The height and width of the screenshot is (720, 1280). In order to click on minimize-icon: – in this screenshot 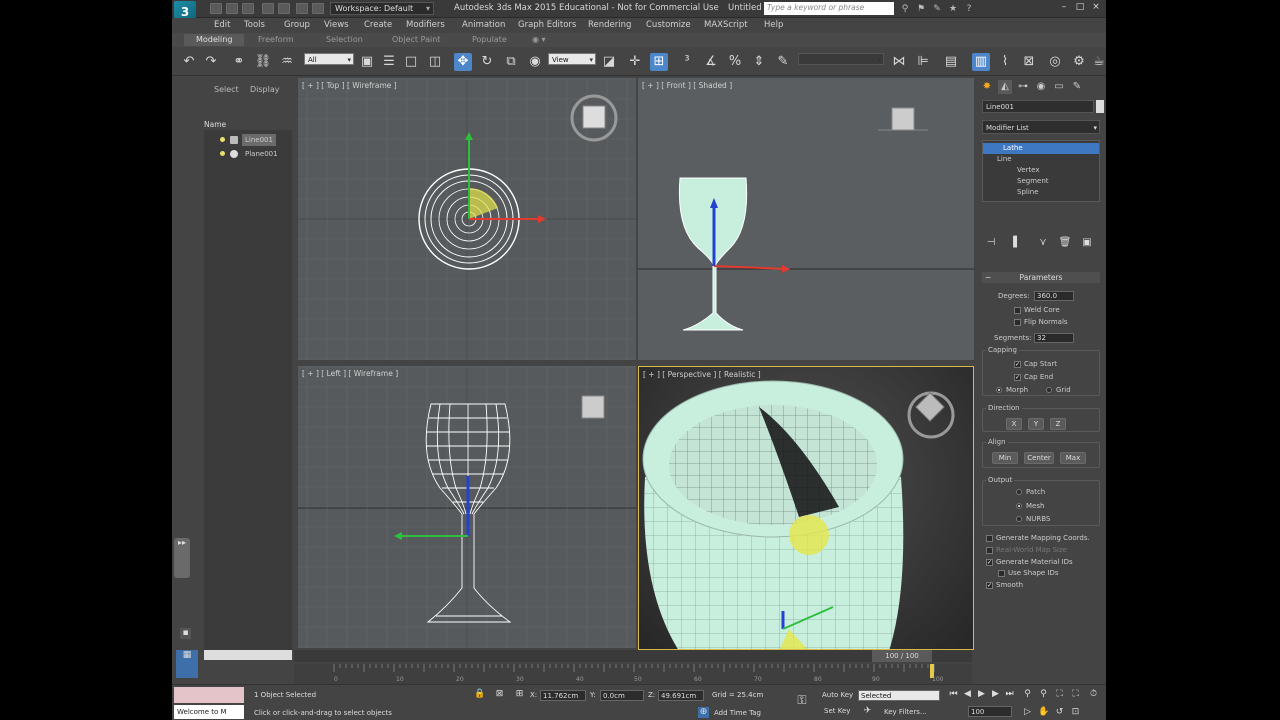, I will do `click(1064, 7)`.